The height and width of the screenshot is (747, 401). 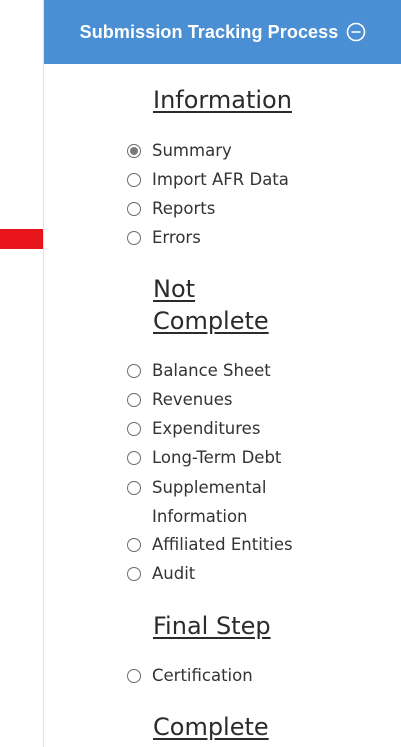 I want to click on radio-label: Long-Term Debt, so click(x=217, y=457).